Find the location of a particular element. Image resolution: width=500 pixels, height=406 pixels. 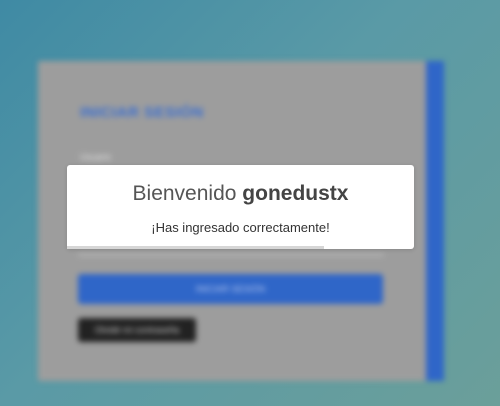

modal-timer-progress is located at coordinates (240, 247).